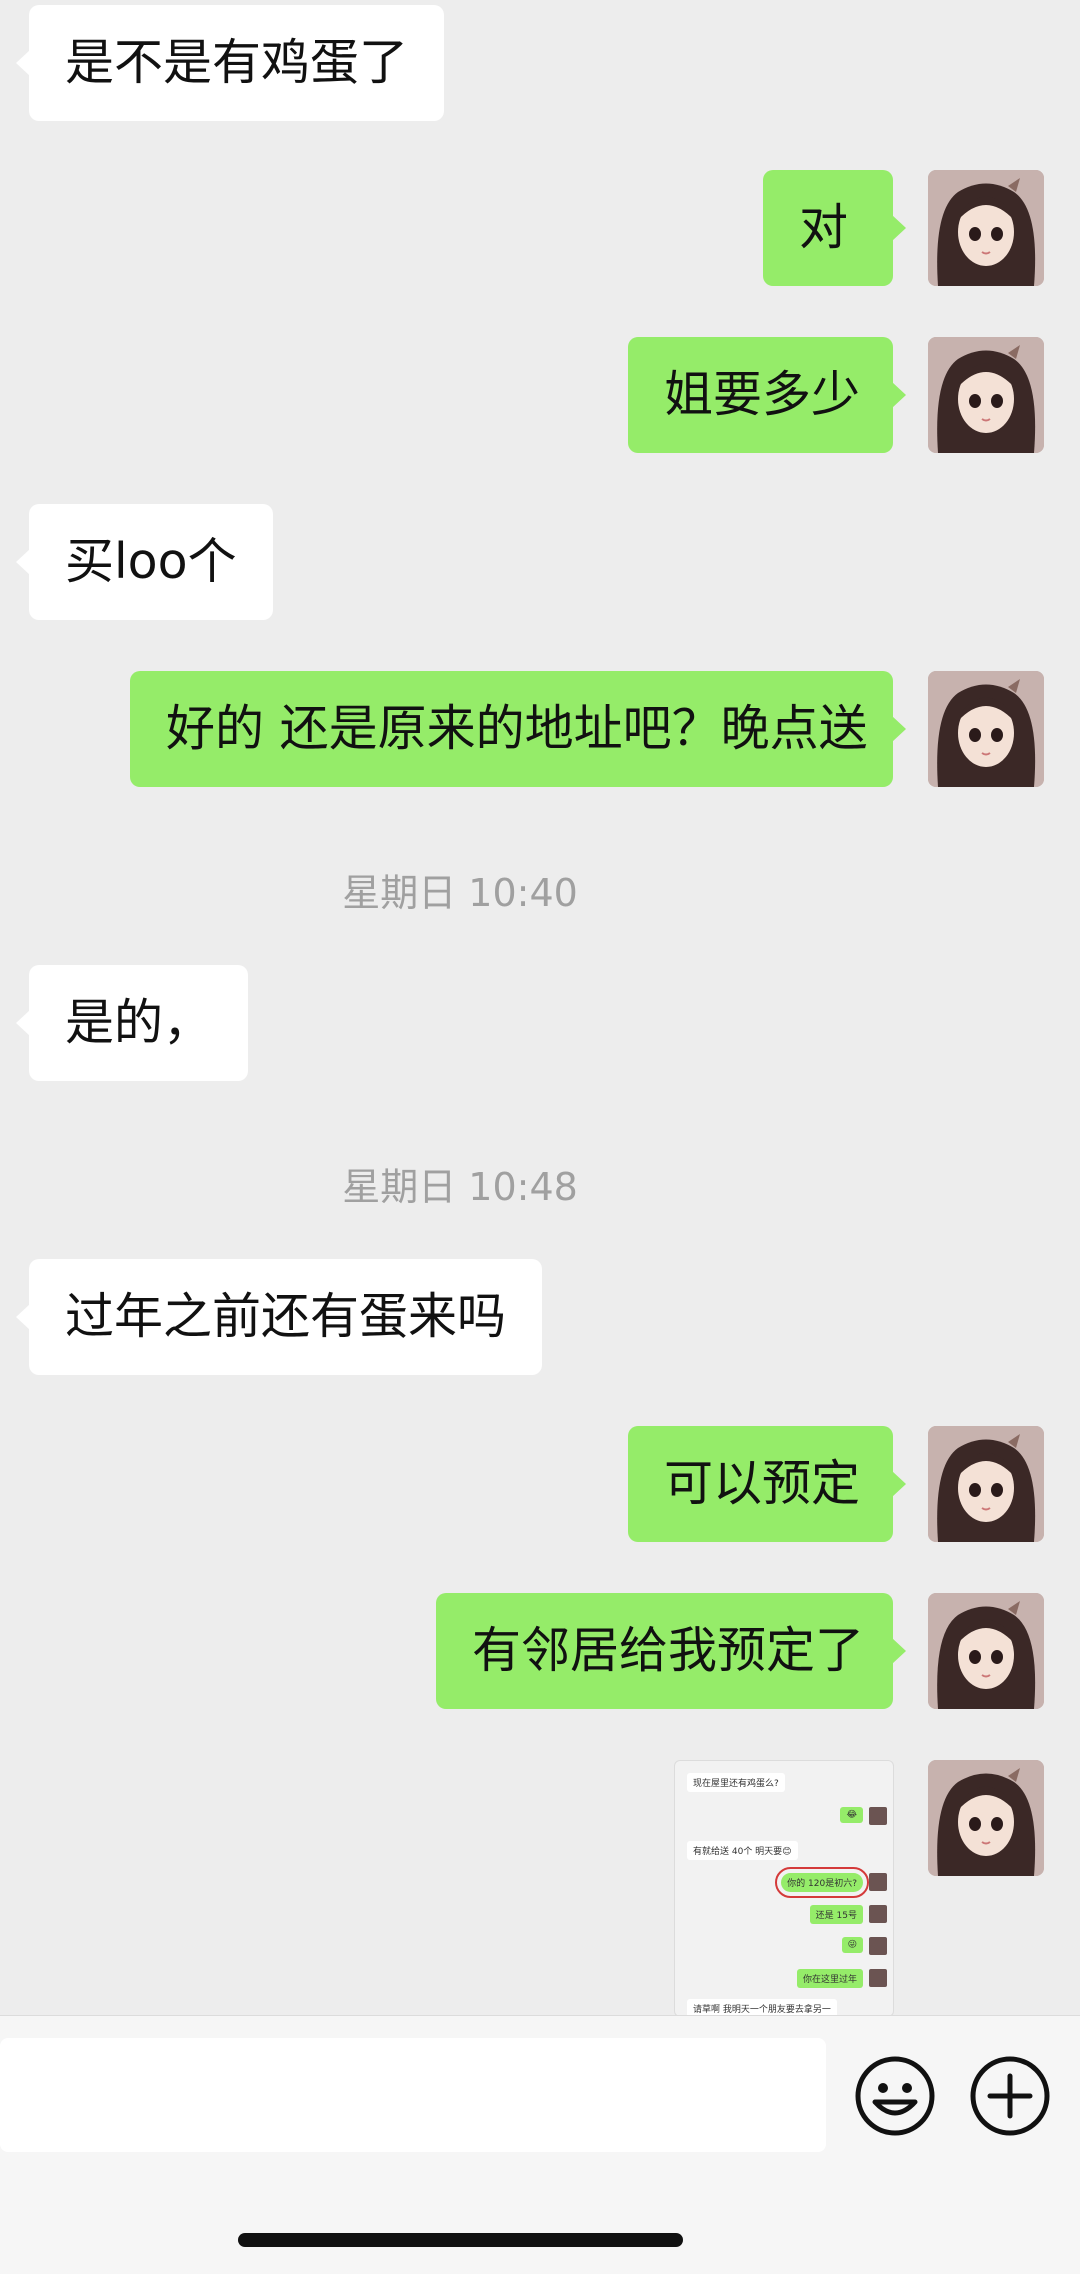 Image resolution: width=1080 pixels, height=2274 pixels. I want to click on thumb-line: 还是 15号, so click(836, 1914).